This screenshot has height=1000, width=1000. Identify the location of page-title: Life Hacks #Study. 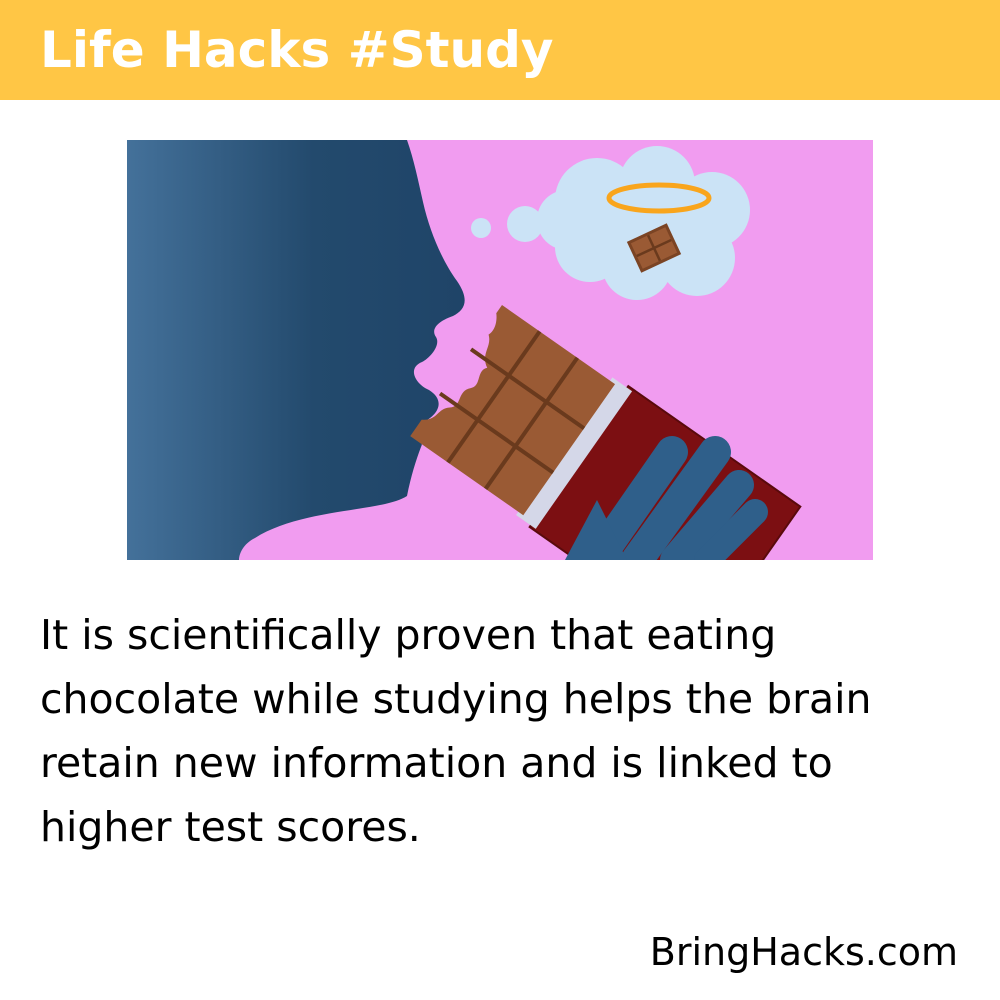
(297, 50).